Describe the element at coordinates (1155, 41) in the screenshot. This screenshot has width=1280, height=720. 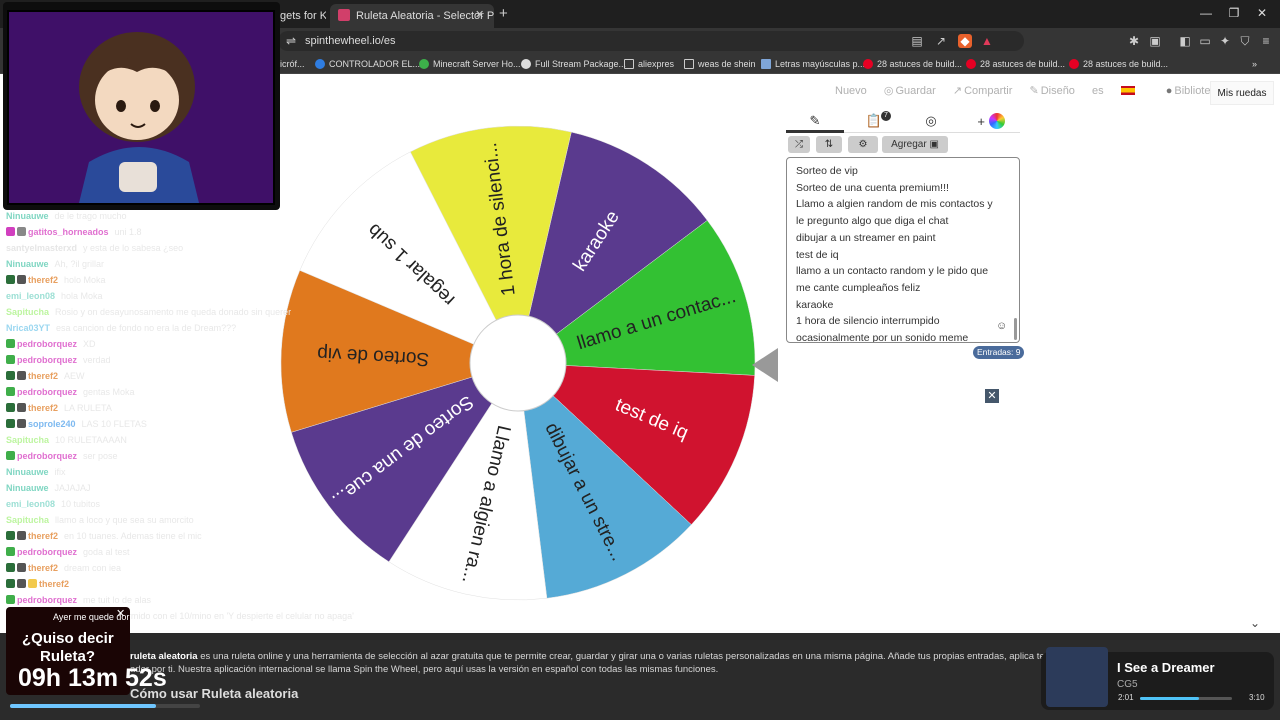
I see `wallet-icon: ▣` at that location.